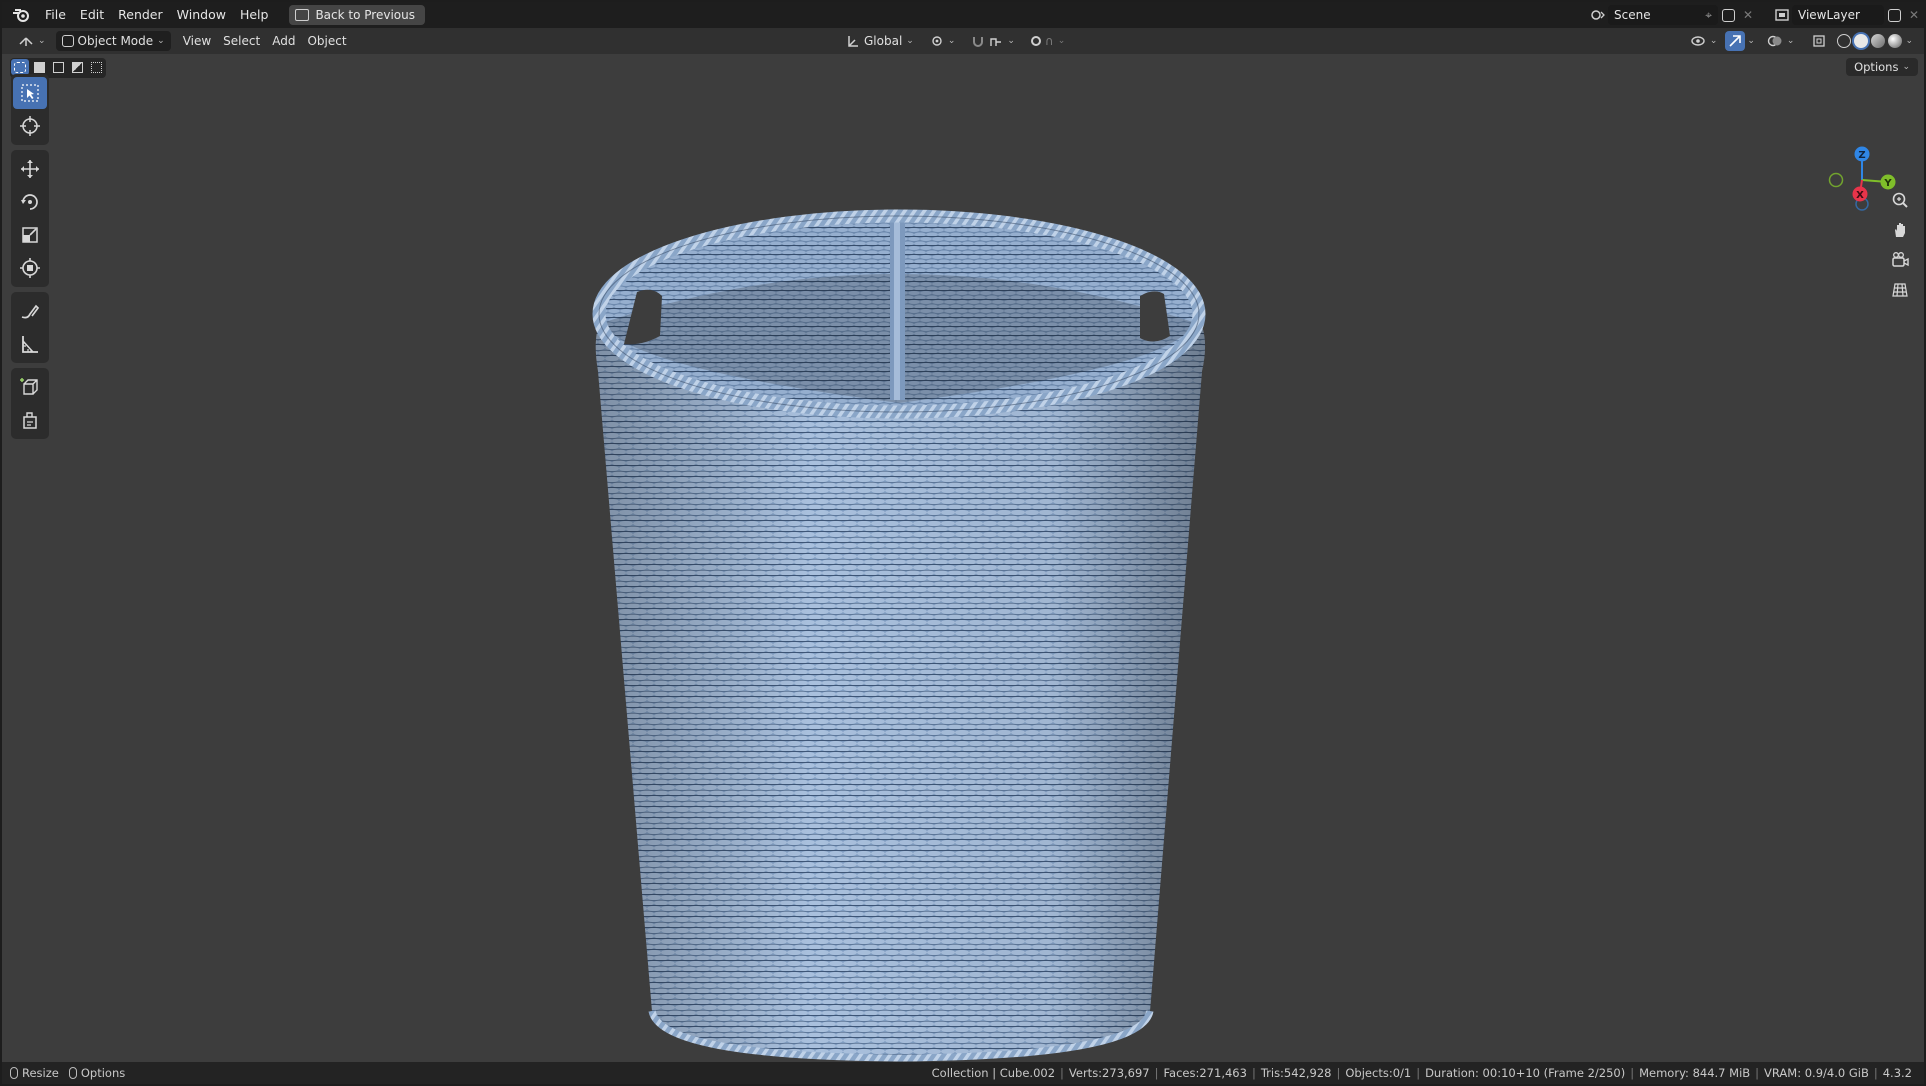 The width and height of the screenshot is (1926, 1086). I want to click on menu-file: File, so click(55, 15).